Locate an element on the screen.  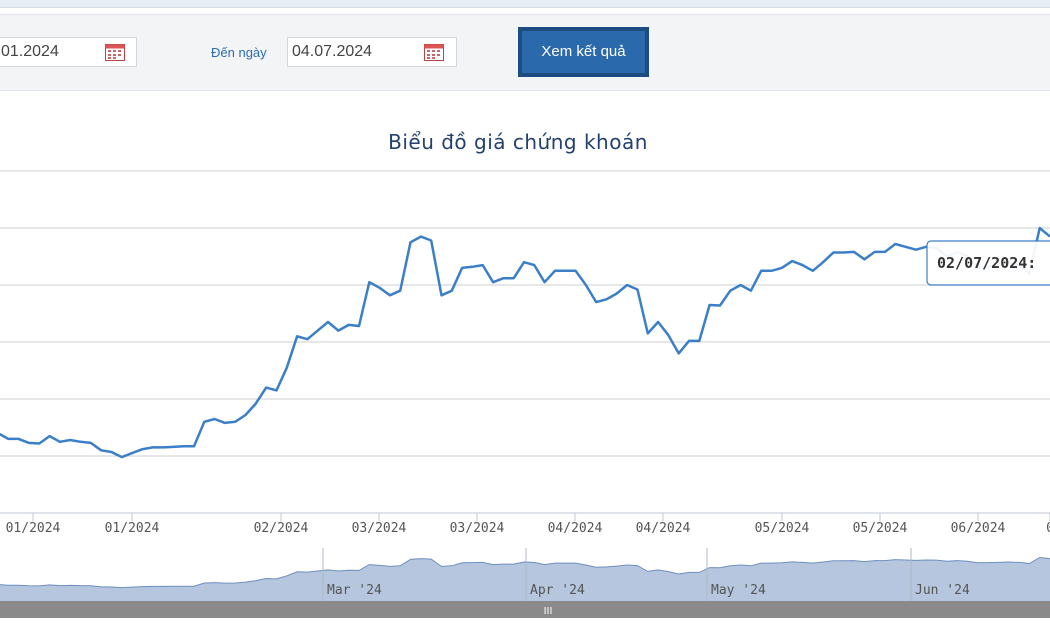
navigator-label: Jun '24 is located at coordinates (942, 590).